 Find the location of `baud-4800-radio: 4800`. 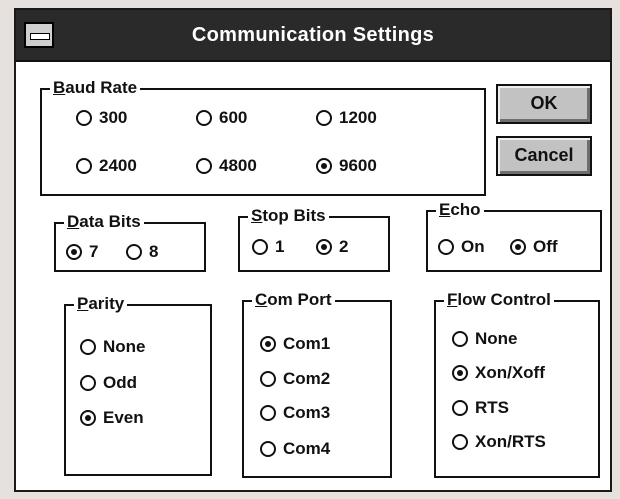

baud-4800-radio: 4800 is located at coordinates (226, 166).